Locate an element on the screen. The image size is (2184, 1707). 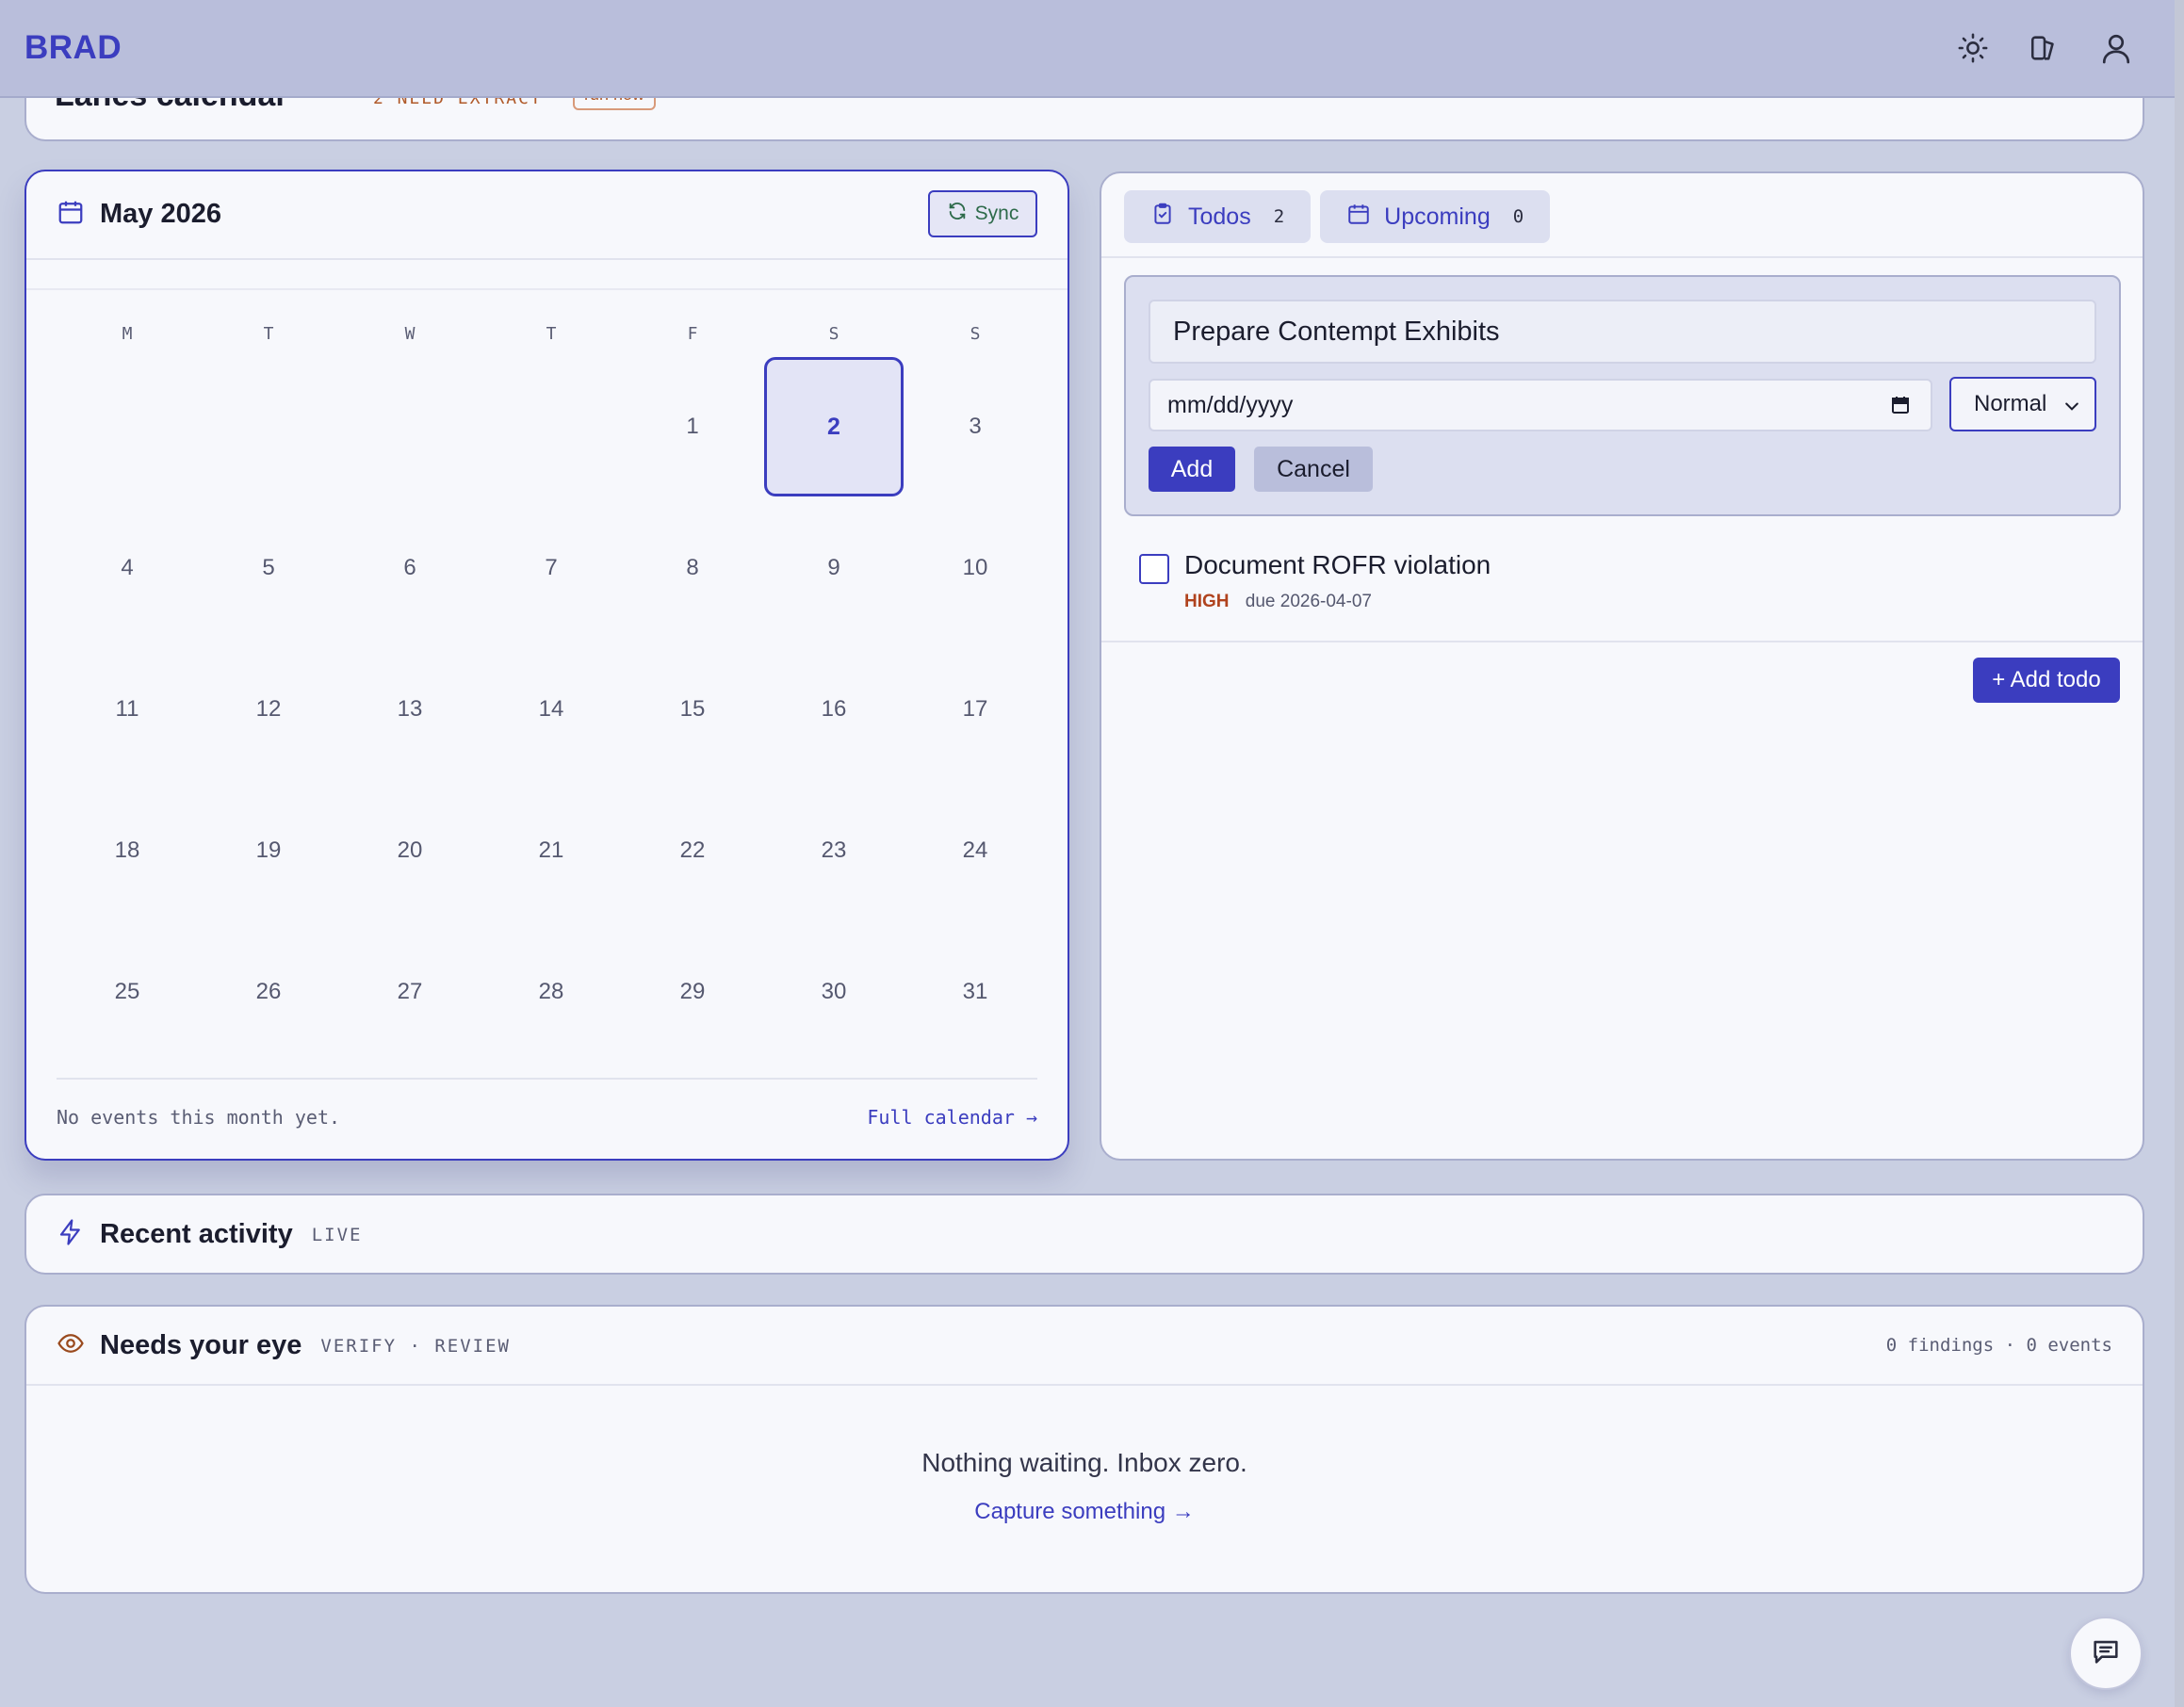
calendar-day: 16 is located at coordinates (834, 709).